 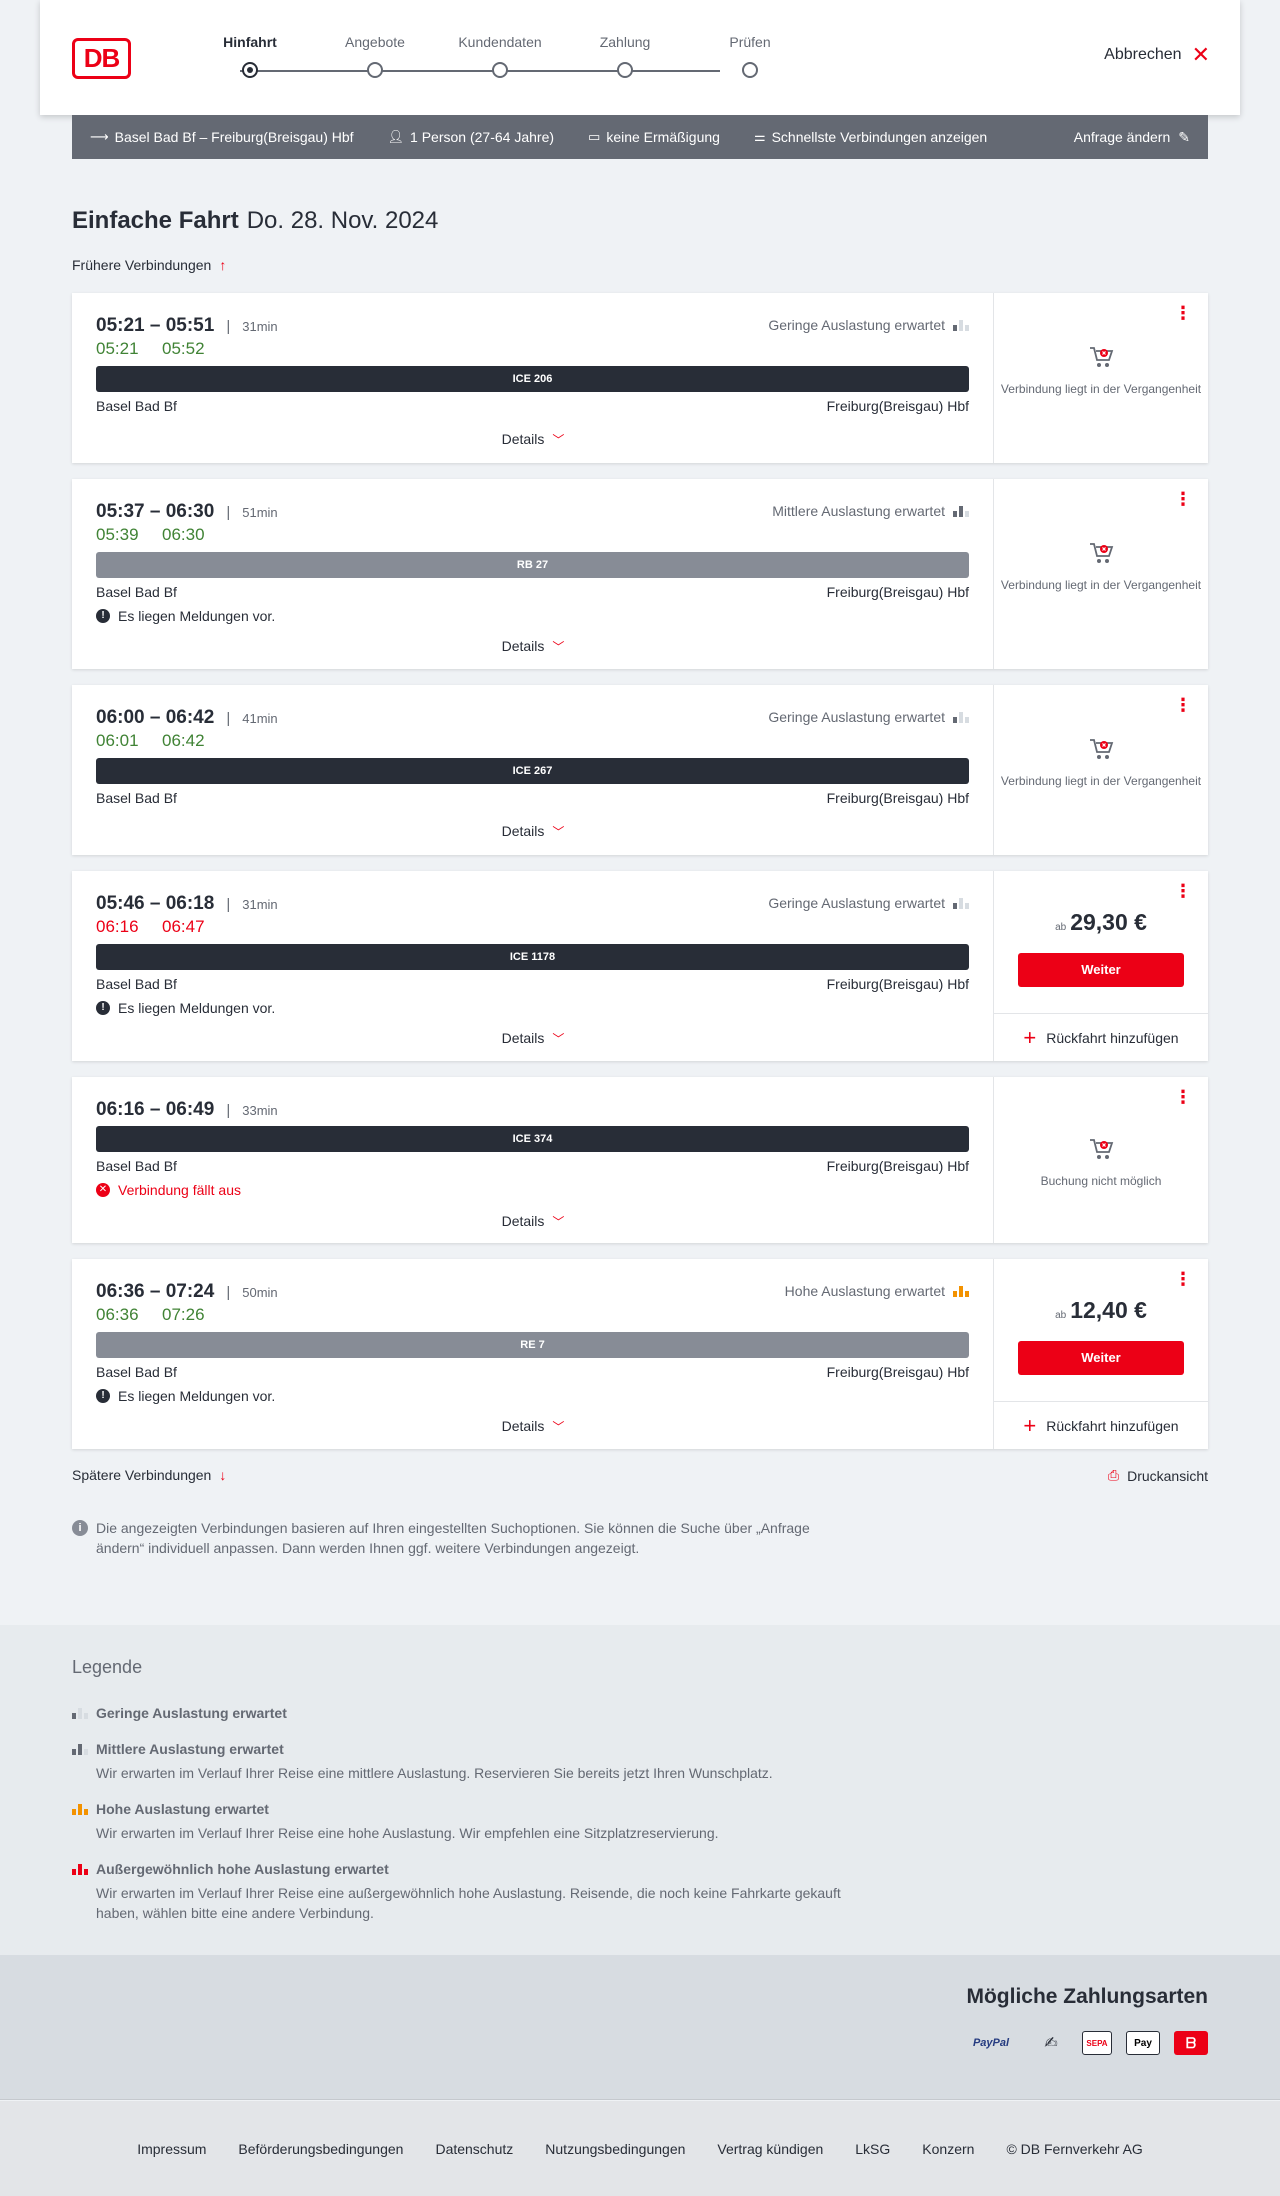 What do you see at coordinates (532, 1139) in the screenshot?
I see `train-bar: ICE 374` at bounding box center [532, 1139].